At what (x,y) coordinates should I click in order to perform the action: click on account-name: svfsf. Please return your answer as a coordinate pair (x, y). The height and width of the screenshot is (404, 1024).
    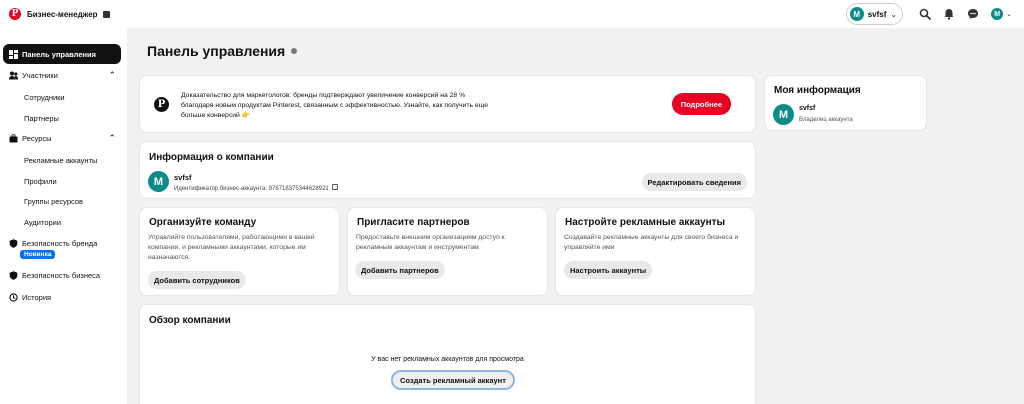
    Looking at the image, I should click on (877, 14).